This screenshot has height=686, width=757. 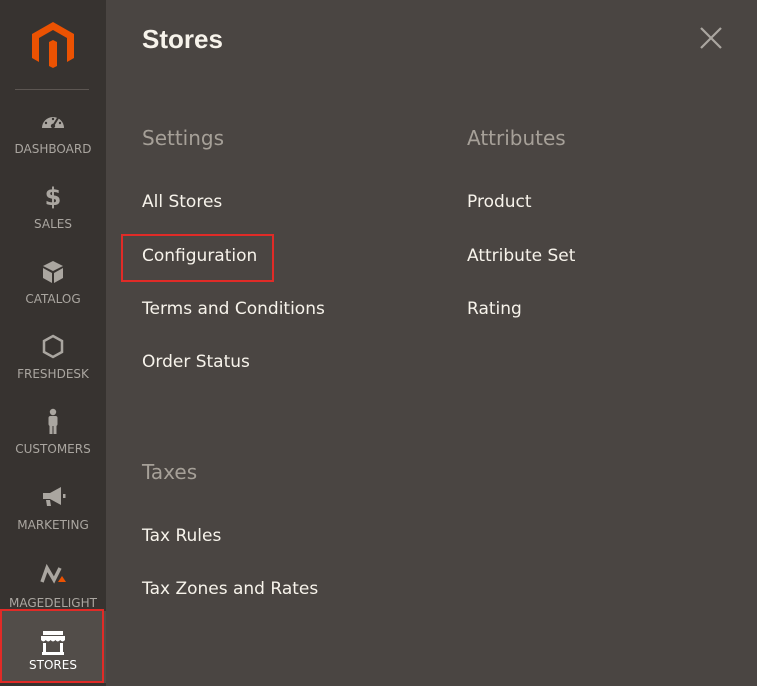 I want to click on magento-logo-icon, so click(x=53, y=45).